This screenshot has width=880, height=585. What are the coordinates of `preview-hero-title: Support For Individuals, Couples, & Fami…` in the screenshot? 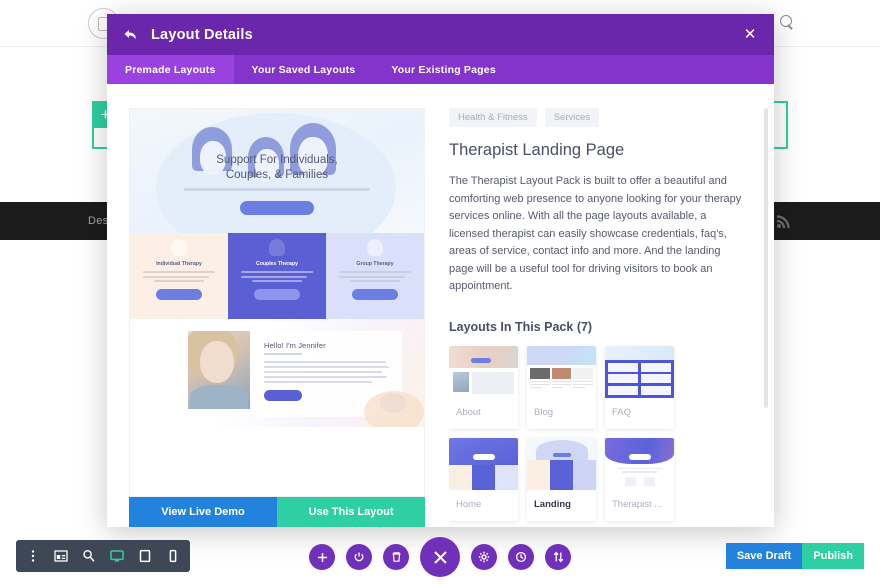 It's located at (277, 167).